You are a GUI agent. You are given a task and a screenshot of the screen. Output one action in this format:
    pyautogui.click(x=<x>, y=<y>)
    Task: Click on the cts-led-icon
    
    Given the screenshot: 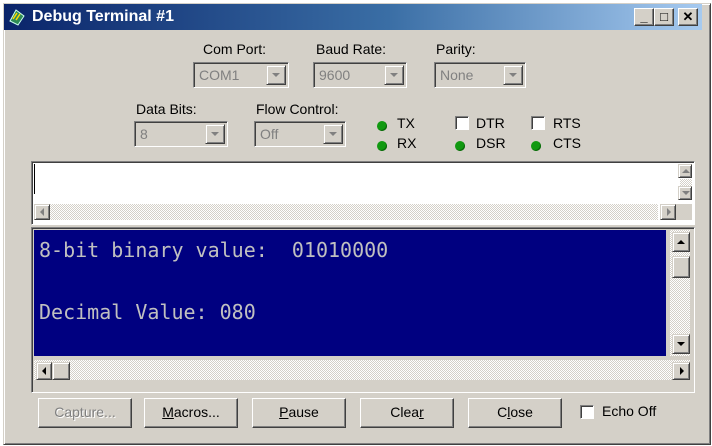 What is the action you would take?
    pyautogui.click(x=536, y=146)
    